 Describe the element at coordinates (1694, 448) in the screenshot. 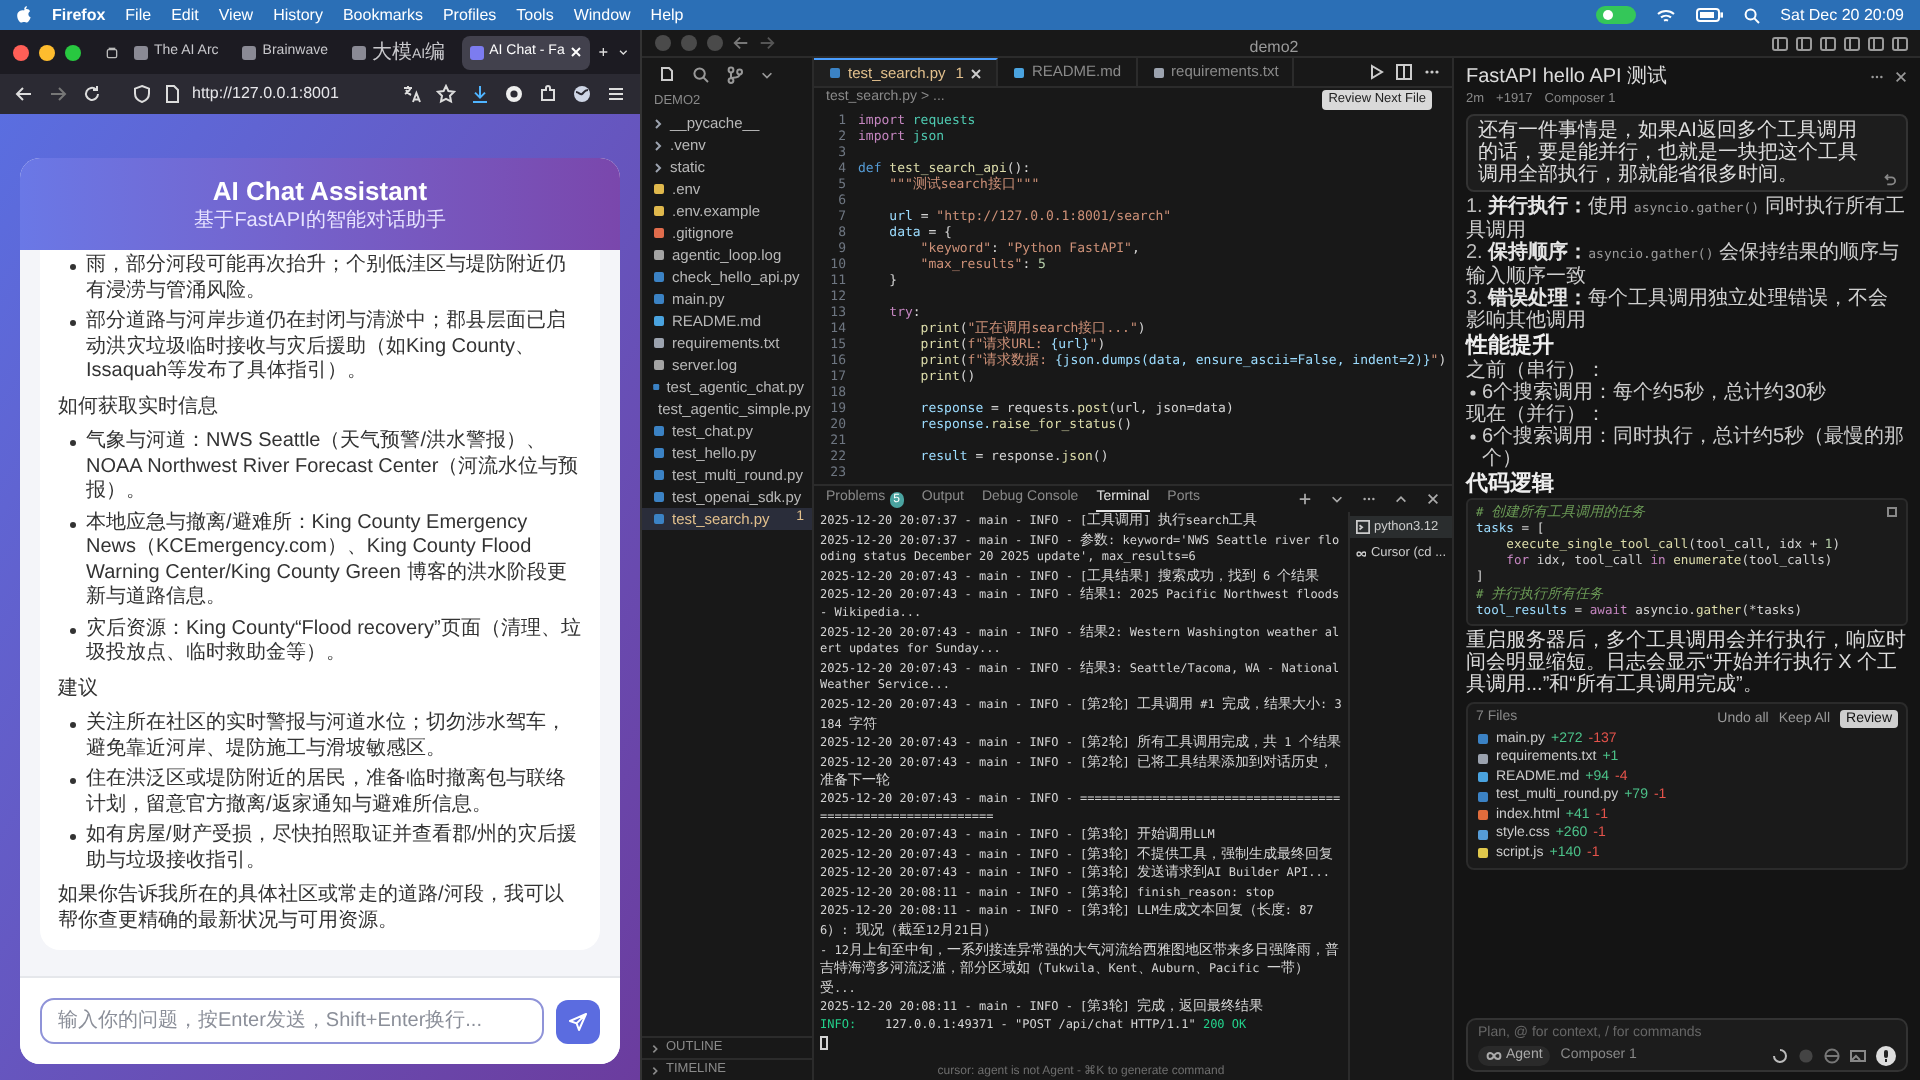

I see `list-item: 6个搜索调用：同时执行，总计约5秒（最慢的那个）` at that location.